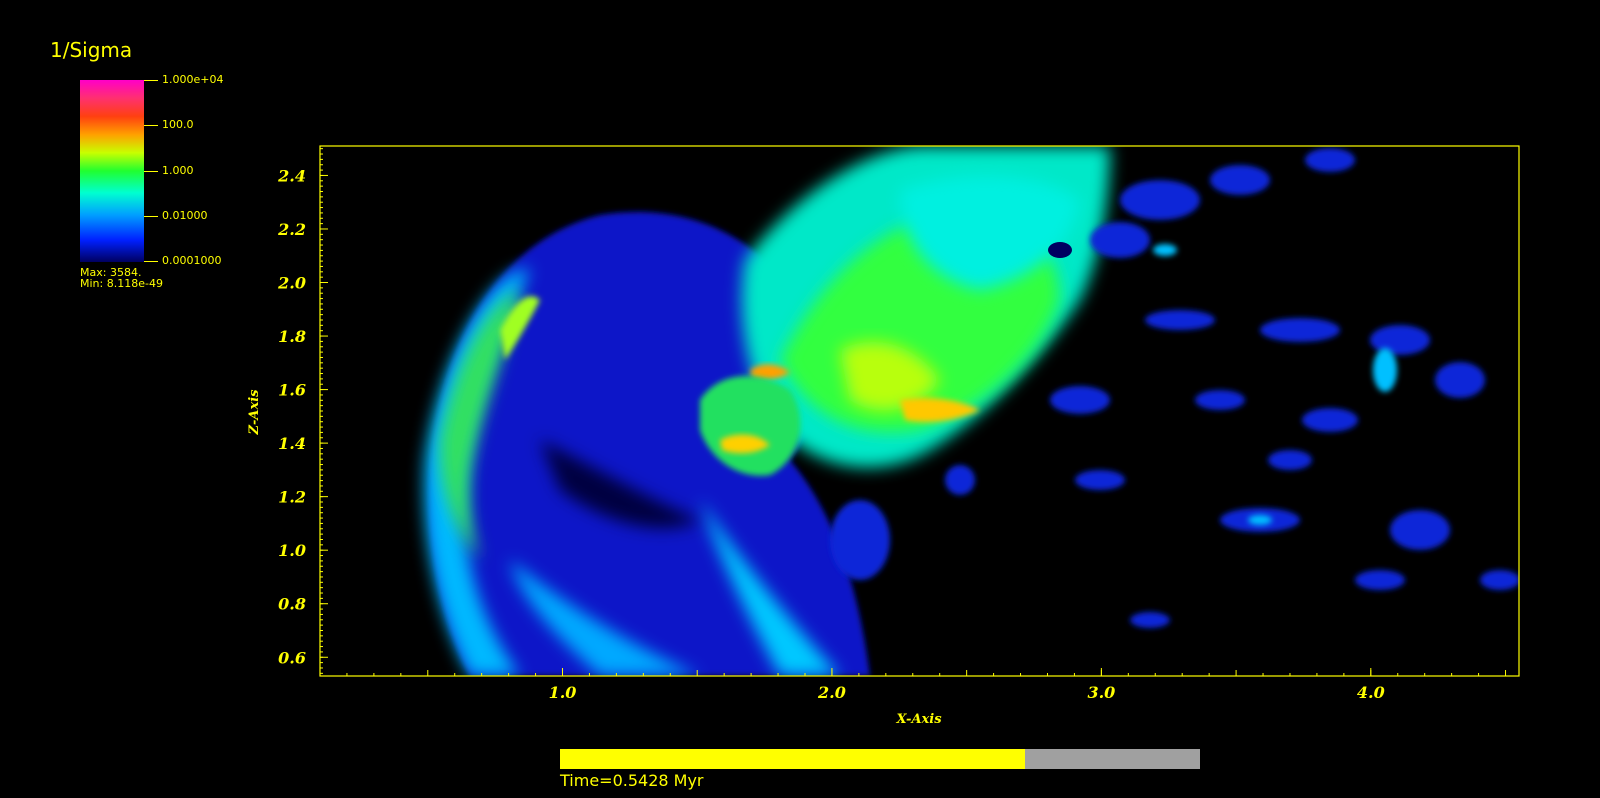 The image size is (1600, 798). What do you see at coordinates (918, 719) in the screenshot?
I see `x-axis-label: X-Axis` at bounding box center [918, 719].